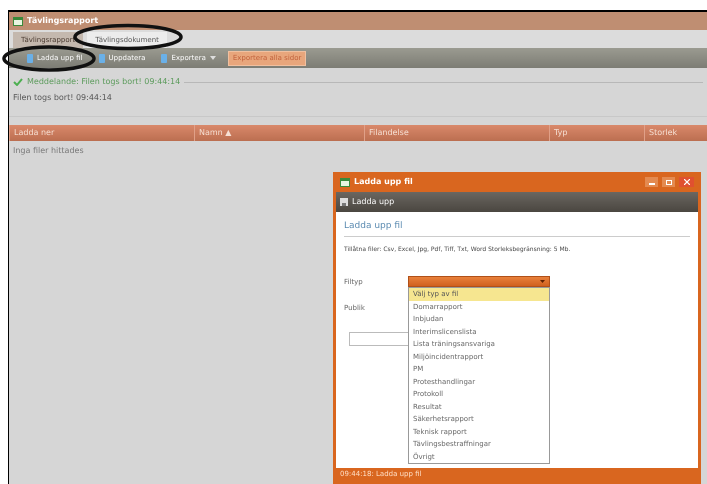 This screenshot has height=484, width=707. Describe the element at coordinates (18, 21) in the screenshot. I see `window-icon` at that location.